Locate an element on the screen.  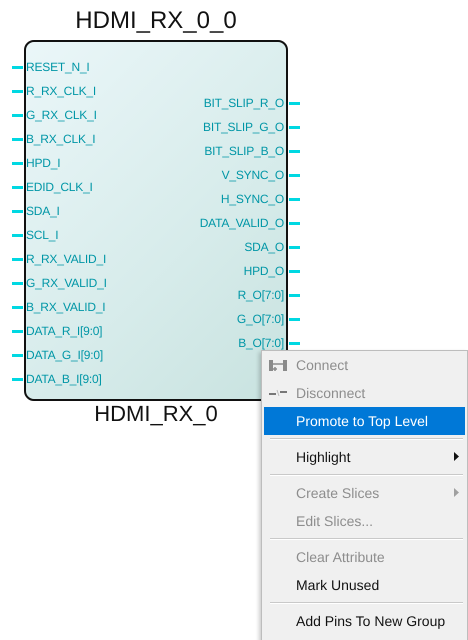
block-cell-name: HDMI_RX_0 is located at coordinates (156, 414).